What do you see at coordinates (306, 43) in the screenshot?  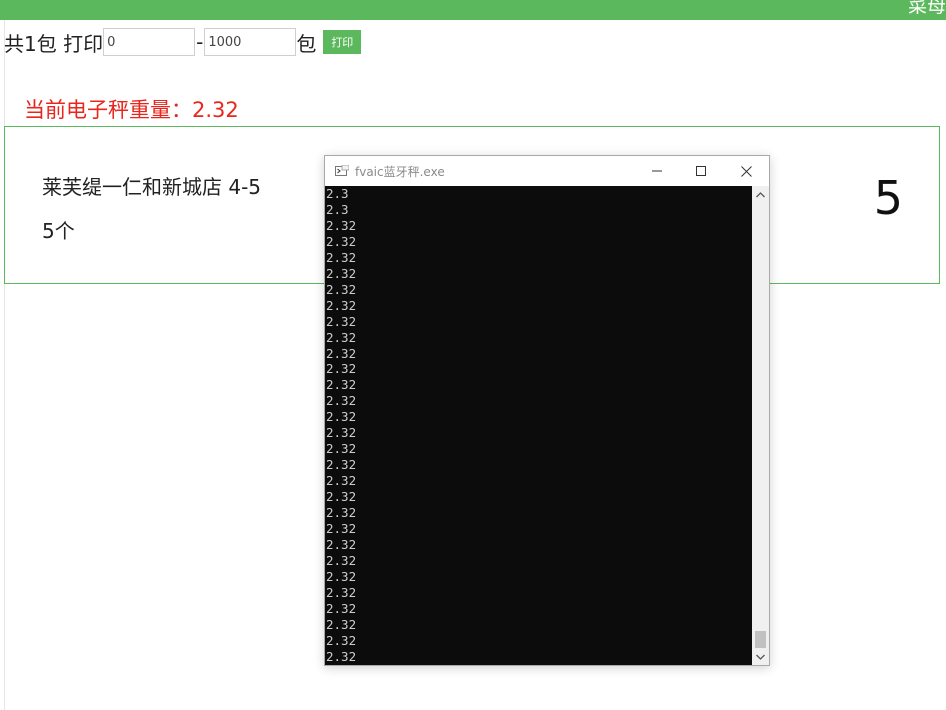 I see `package-unit-label: 包` at bounding box center [306, 43].